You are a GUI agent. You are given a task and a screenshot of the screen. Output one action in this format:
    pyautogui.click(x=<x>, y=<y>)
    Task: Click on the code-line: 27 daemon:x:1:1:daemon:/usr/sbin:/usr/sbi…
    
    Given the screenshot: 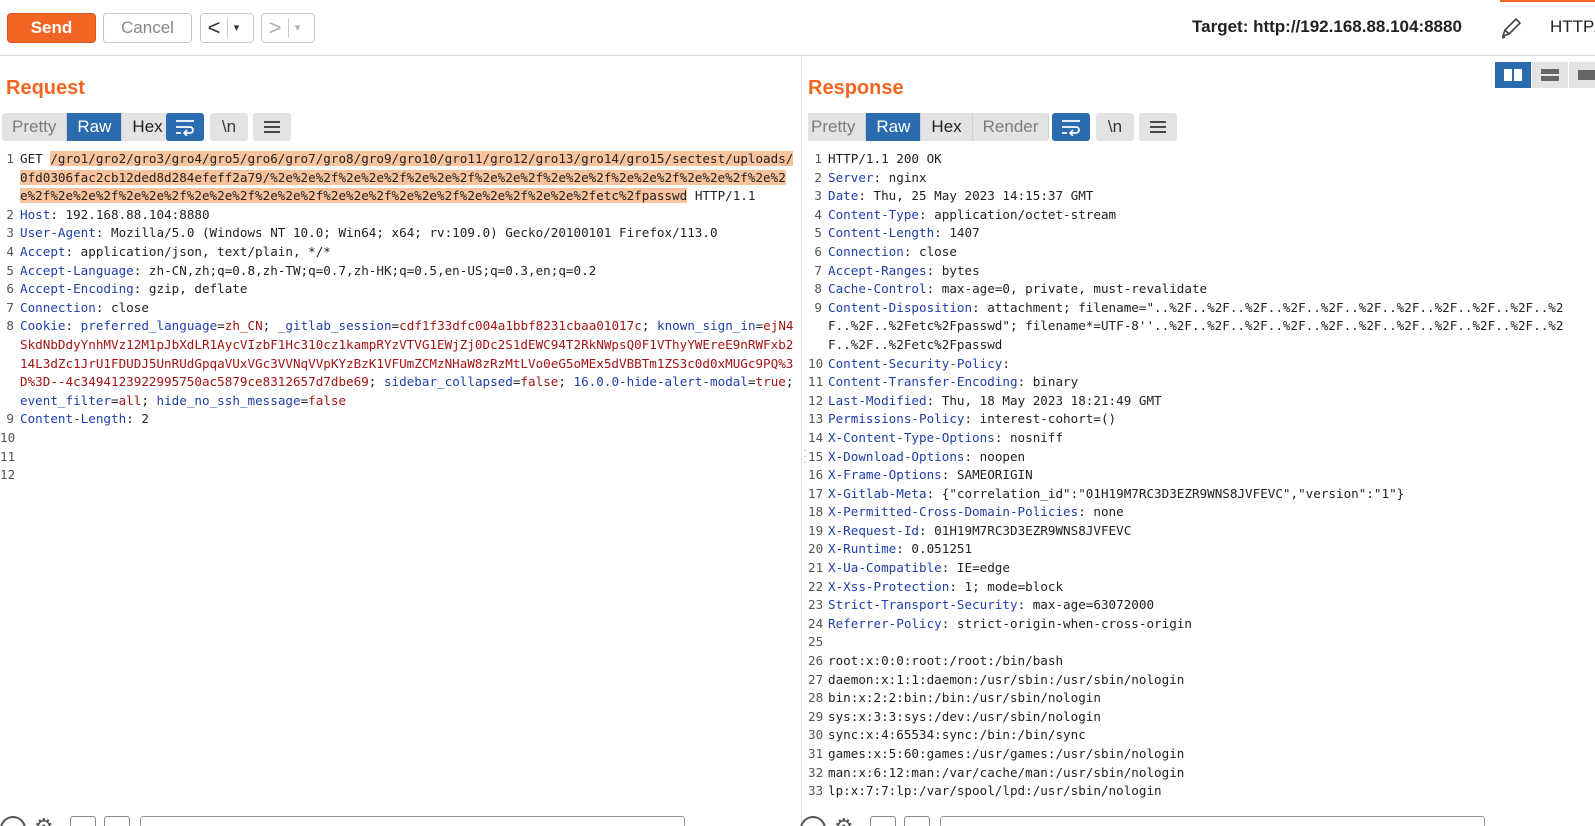 What is the action you would take?
    pyautogui.click(x=1201, y=680)
    